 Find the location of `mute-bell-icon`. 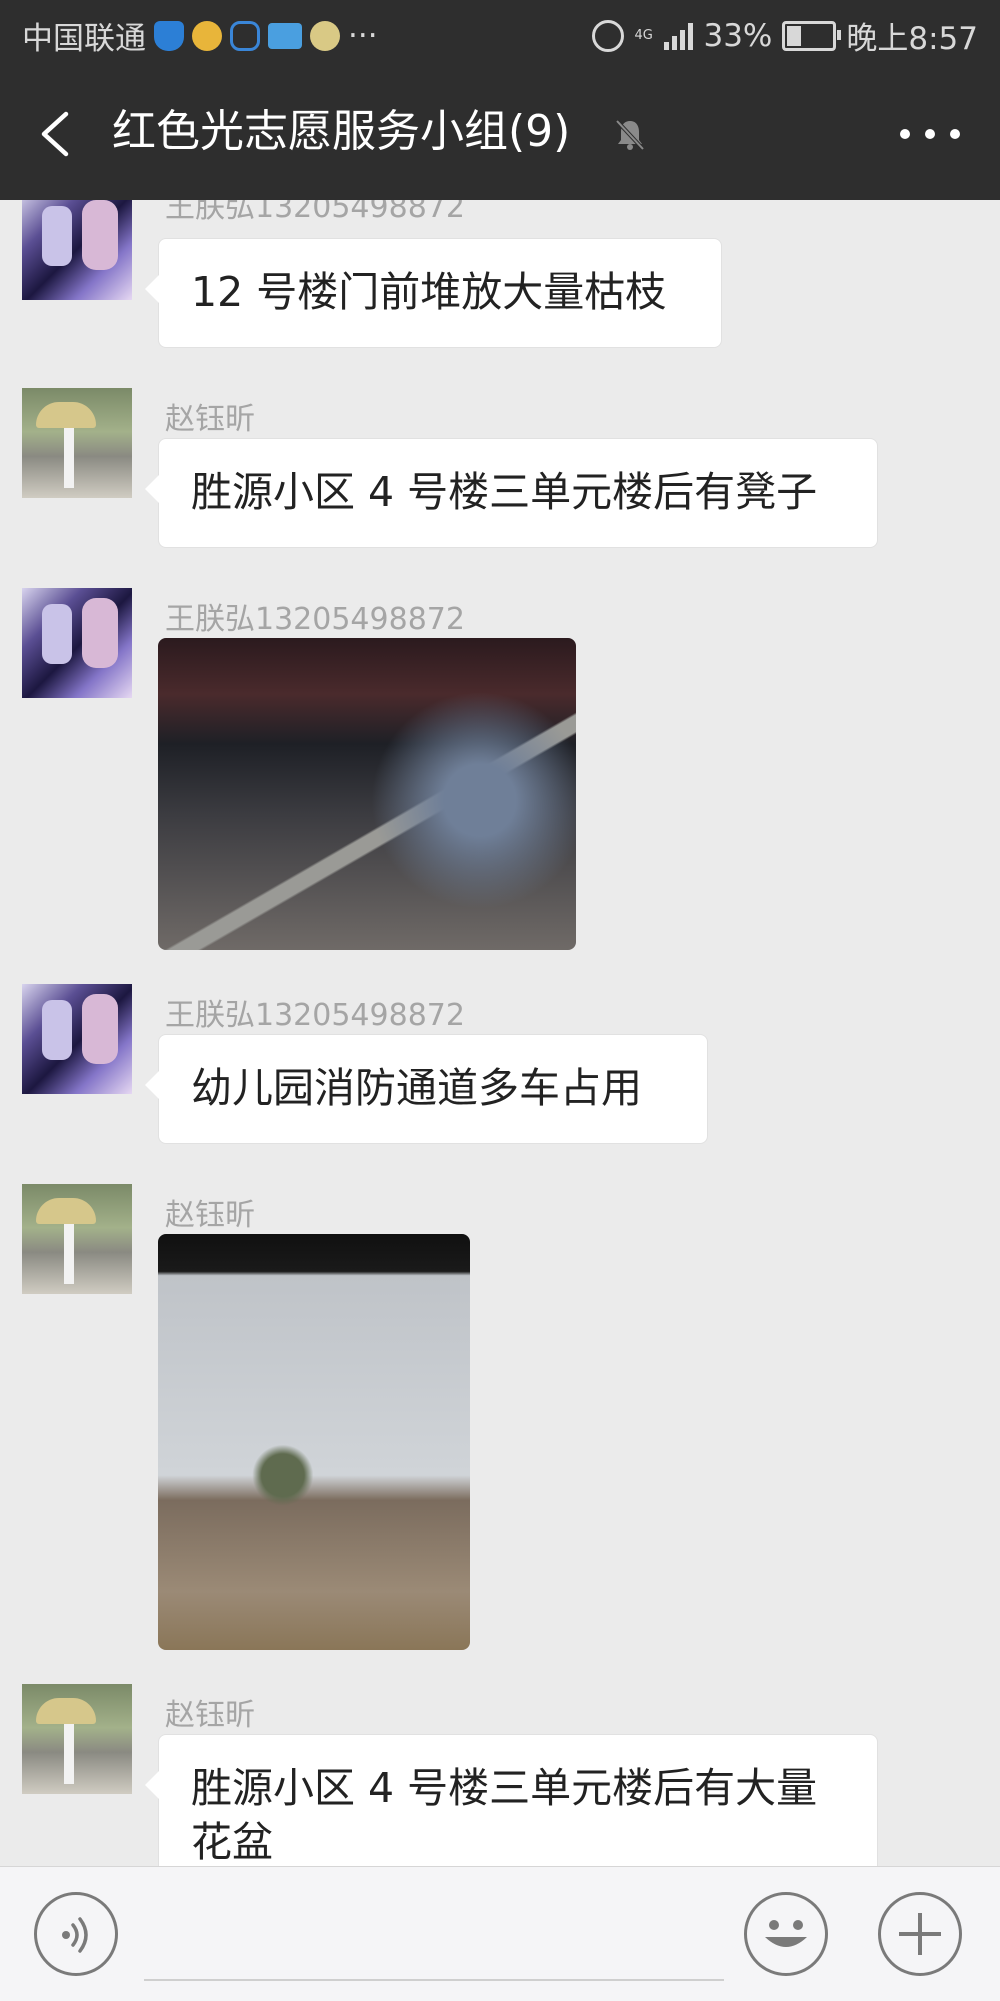

mute-bell-icon is located at coordinates (630, 135).